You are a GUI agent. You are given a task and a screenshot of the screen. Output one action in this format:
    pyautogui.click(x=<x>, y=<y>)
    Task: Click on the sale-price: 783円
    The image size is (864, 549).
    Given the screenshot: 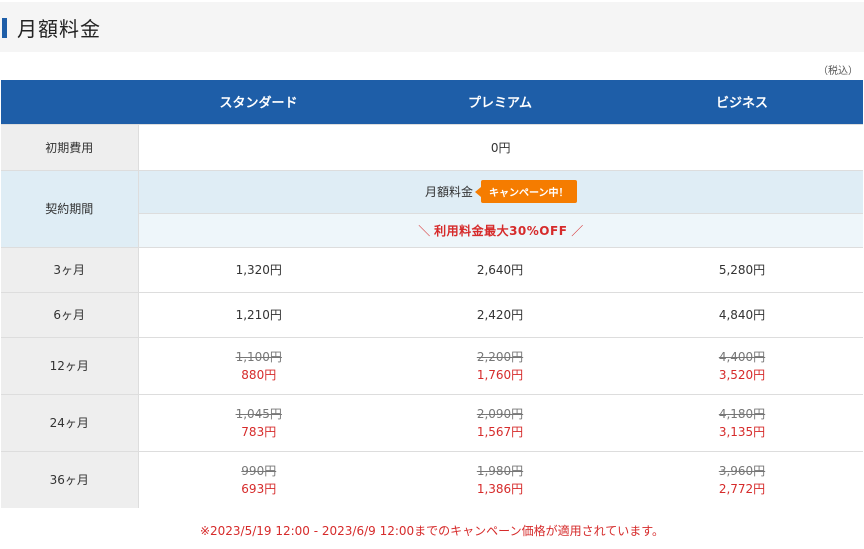 What is the action you would take?
    pyautogui.click(x=259, y=431)
    